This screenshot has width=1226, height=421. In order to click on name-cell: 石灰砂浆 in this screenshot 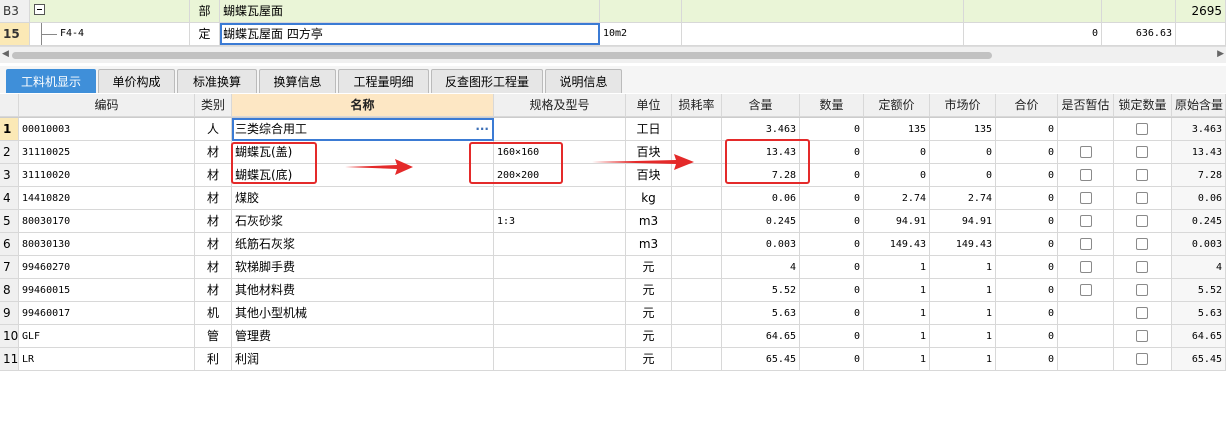, I will do `click(363, 221)`.